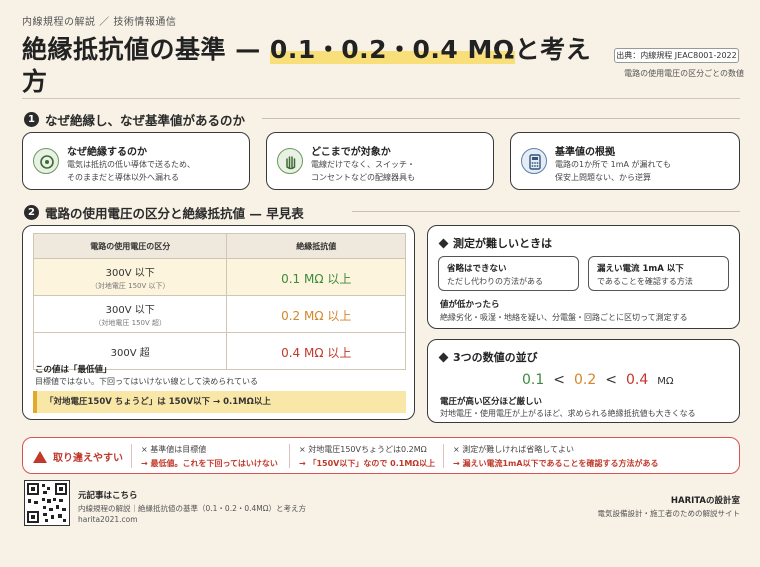 The width and height of the screenshot is (760, 567). I want to click on table-header-row: 電路の使用電圧の区分 絶縁抵抗値, so click(219, 246).